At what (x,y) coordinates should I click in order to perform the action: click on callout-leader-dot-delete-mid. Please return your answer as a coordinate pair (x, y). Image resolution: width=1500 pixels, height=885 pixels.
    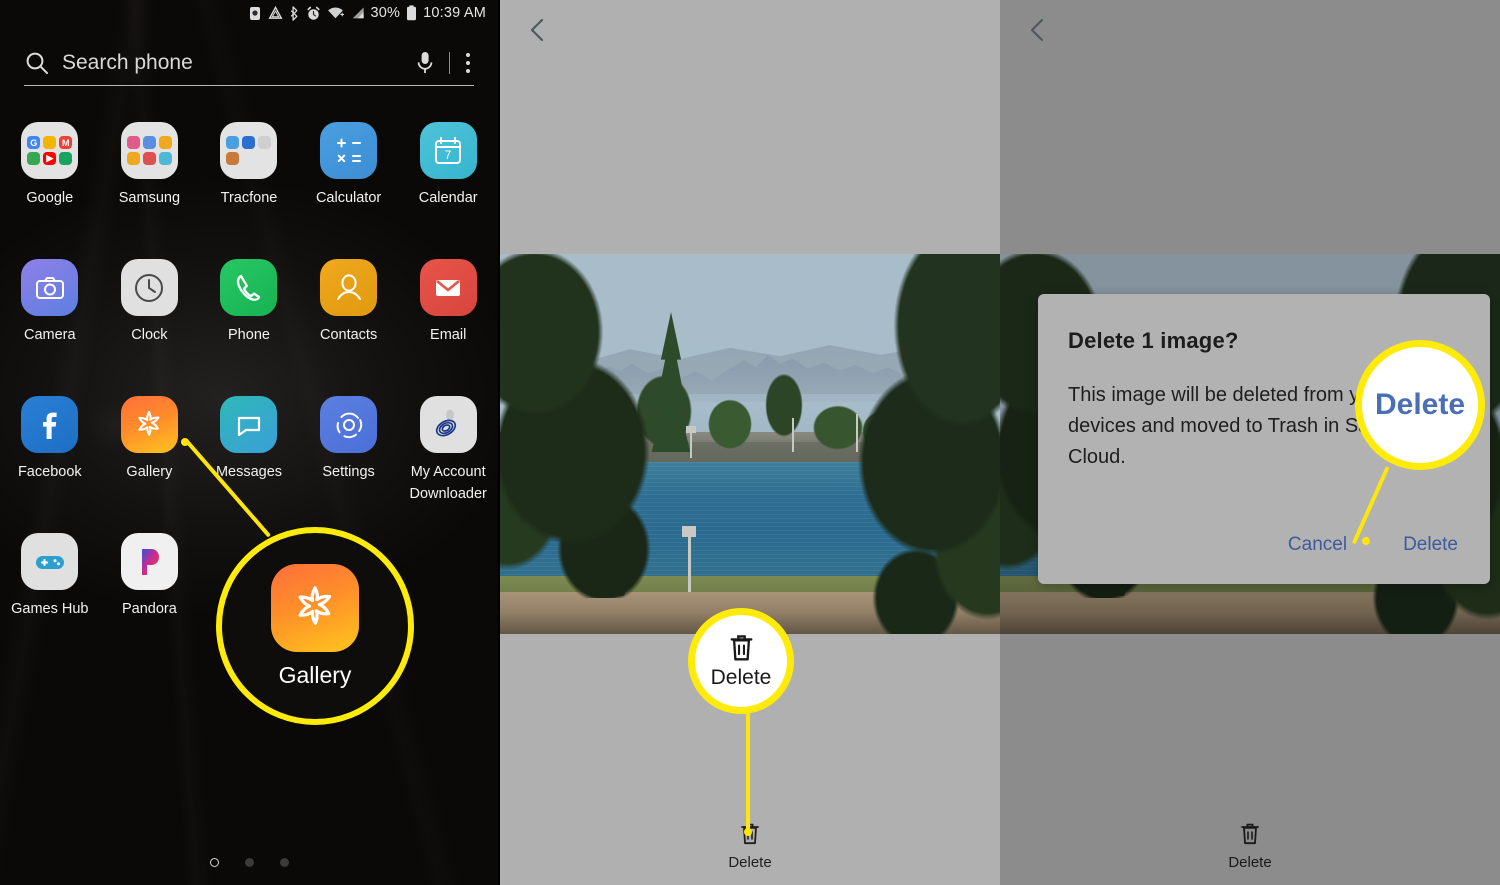
    Looking at the image, I should click on (748, 832).